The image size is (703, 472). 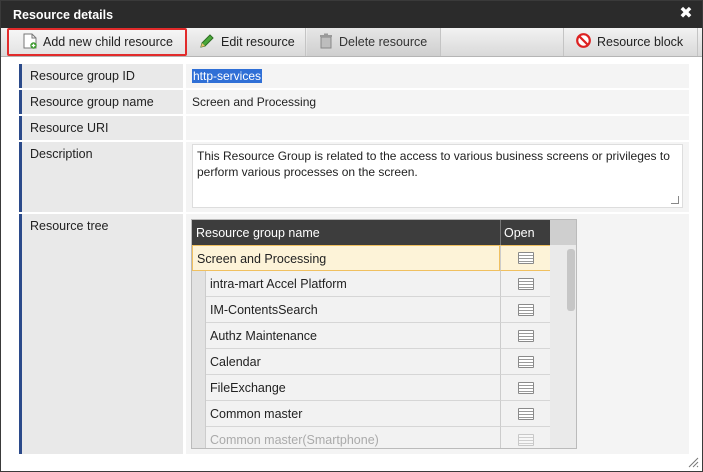 I want to click on tree-row: Calendar, so click(x=371, y=362).